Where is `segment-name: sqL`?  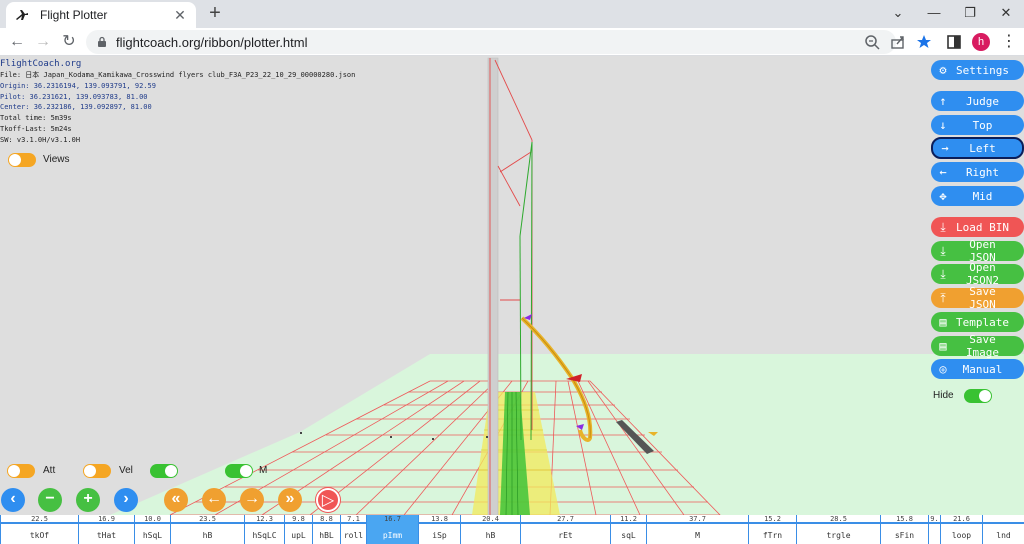 segment-name: sqL is located at coordinates (628, 535).